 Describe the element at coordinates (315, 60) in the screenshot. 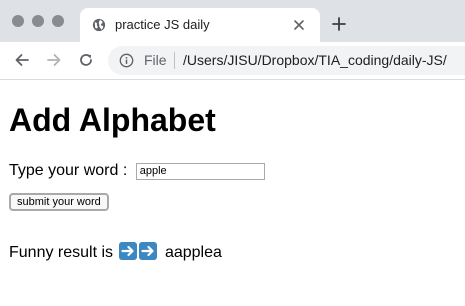

I see `url-text: /Users/JISU/Dropbox/TIA_coding/daily-JS/` at that location.